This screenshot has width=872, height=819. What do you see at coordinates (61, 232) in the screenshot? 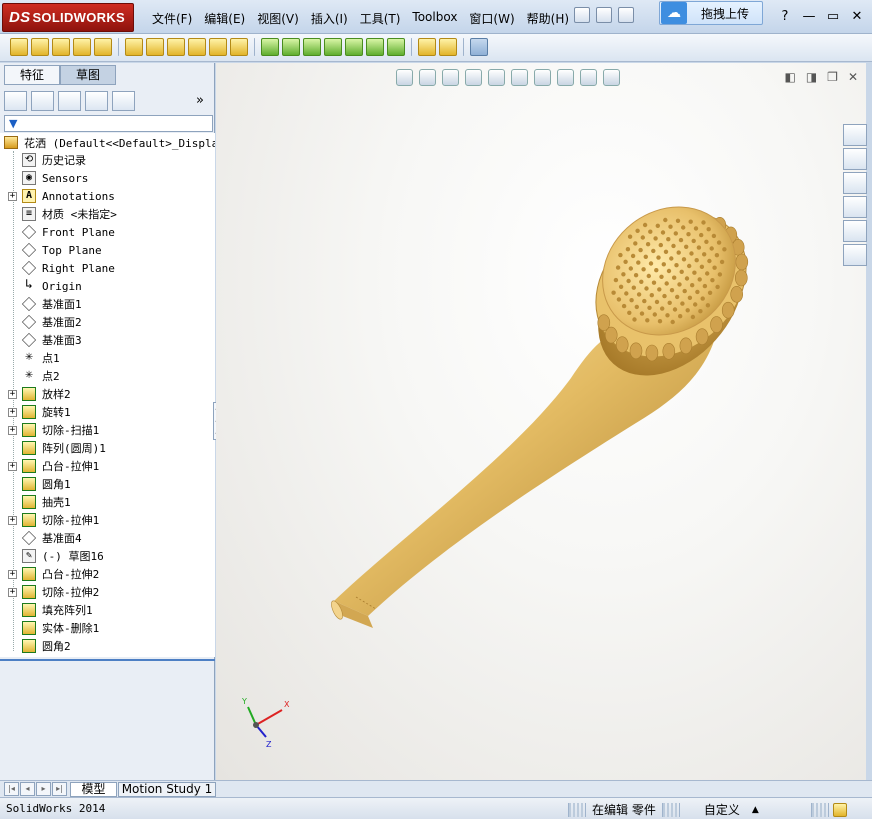
I see `tree-item: Front Plane` at bounding box center [61, 232].